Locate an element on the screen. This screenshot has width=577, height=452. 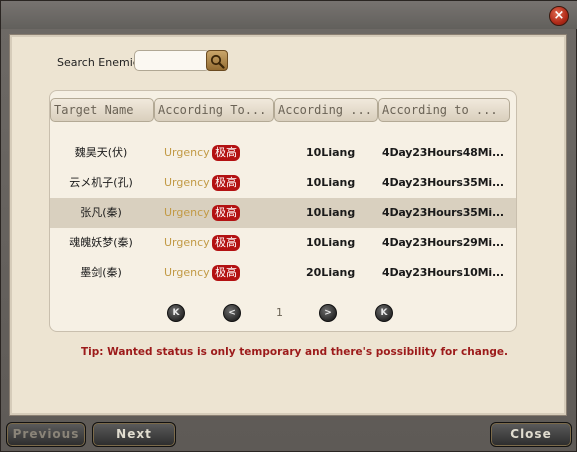
magnifier-icon is located at coordinates (217, 61).